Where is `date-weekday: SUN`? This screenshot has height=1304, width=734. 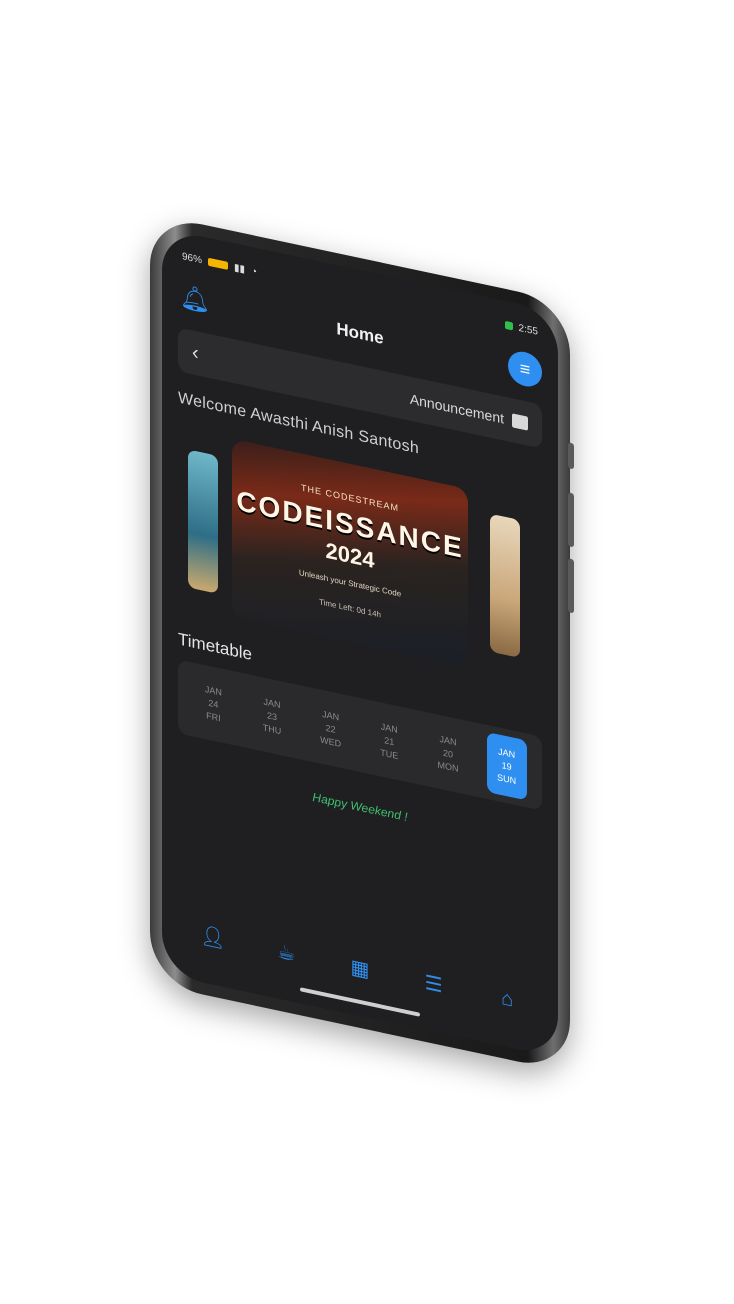
date-weekday: SUN is located at coordinates (507, 779).